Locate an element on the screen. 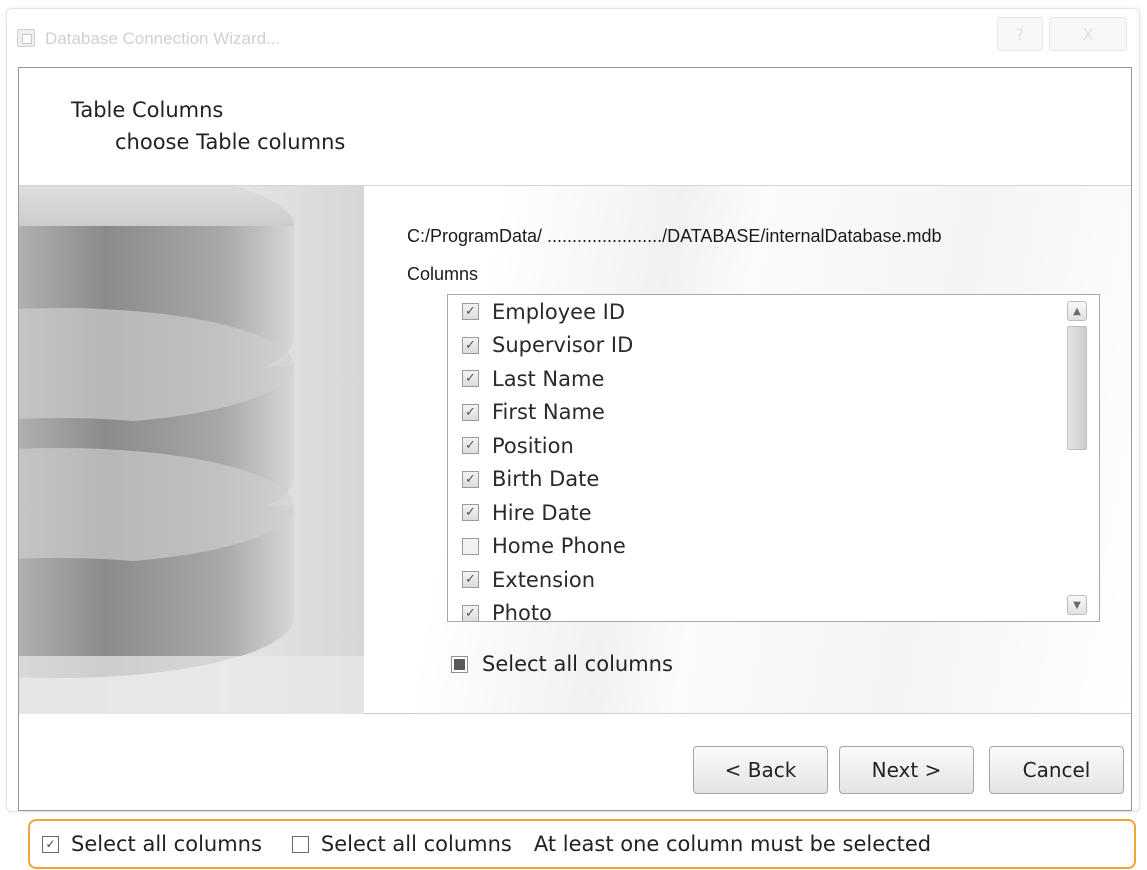 The height and width of the screenshot is (870, 1147). column-label: Supervisor ID is located at coordinates (563, 345).